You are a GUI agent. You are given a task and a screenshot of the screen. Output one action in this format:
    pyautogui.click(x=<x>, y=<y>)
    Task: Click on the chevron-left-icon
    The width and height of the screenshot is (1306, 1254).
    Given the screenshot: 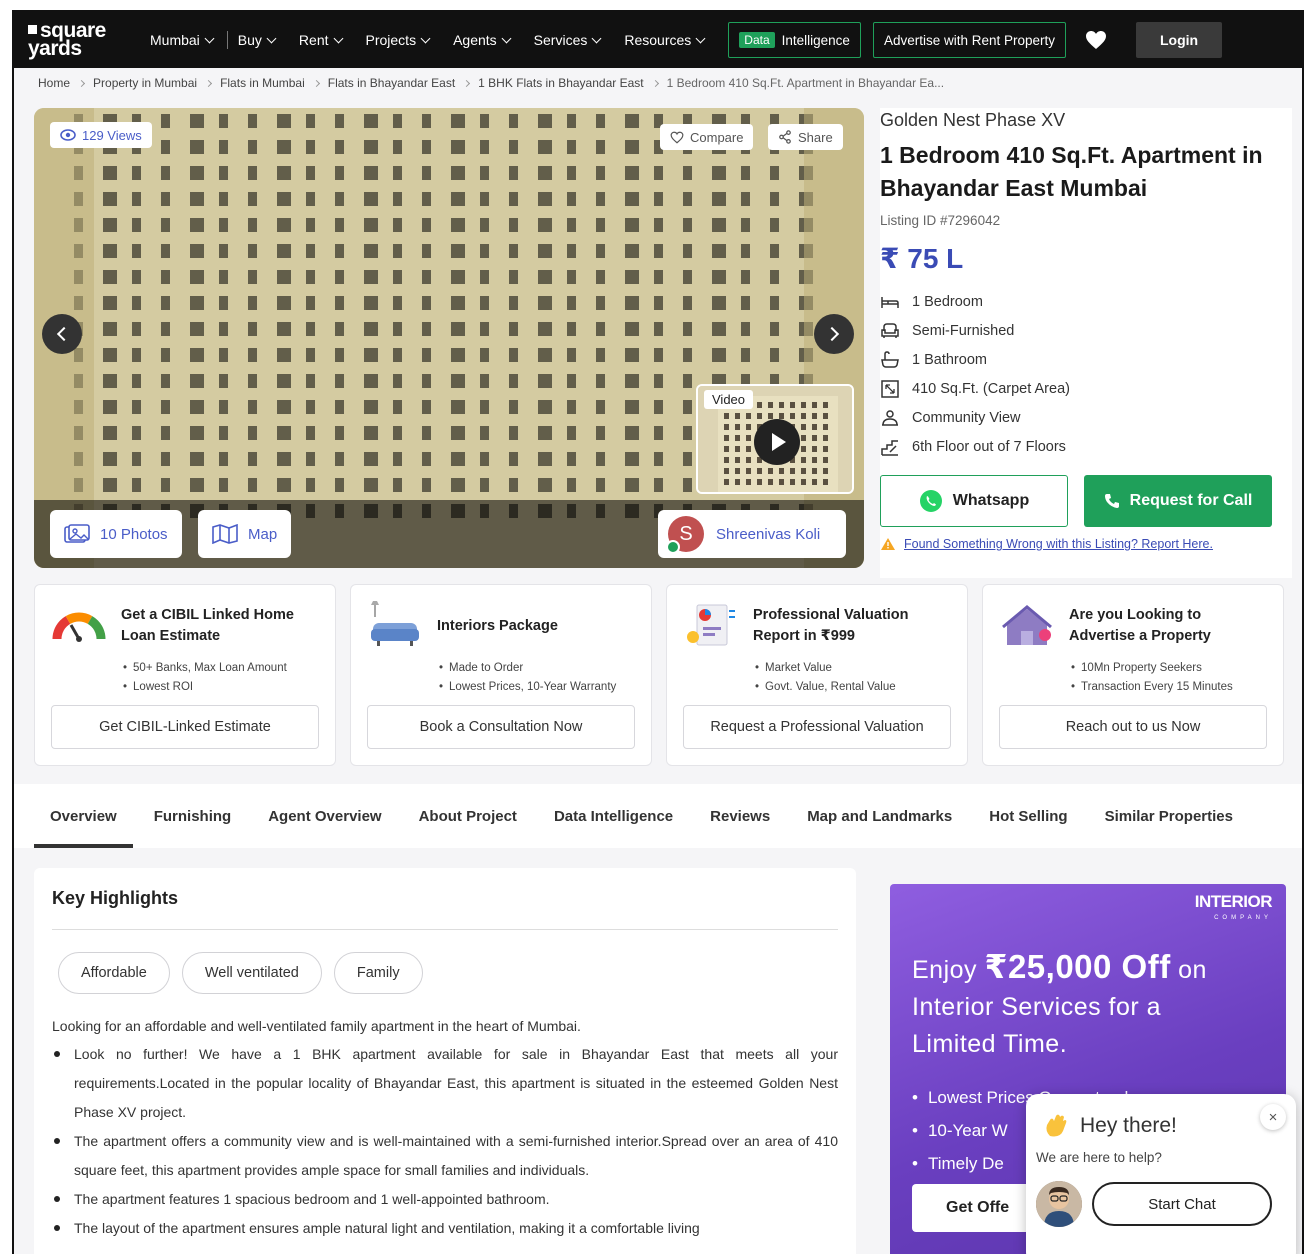 What is the action you would take?
    pyautogui.click(x=64, y=334)
    